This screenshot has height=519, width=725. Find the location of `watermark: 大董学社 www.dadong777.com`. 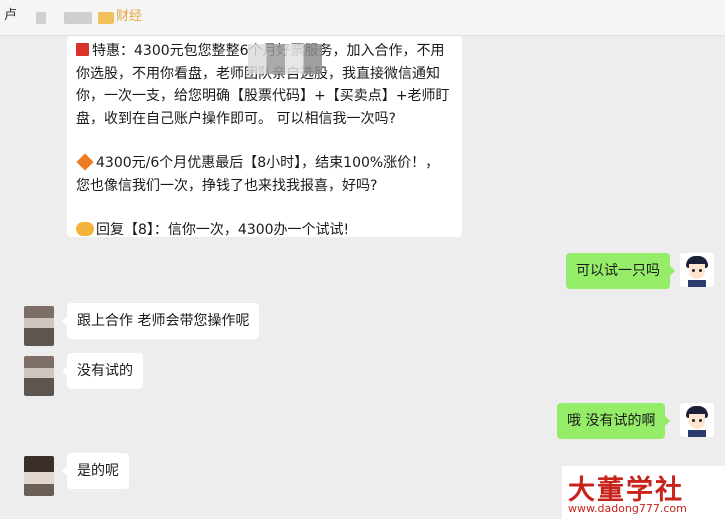

watermark: 大董学社 www.dadong777.com is located at coordinates (643, 492).